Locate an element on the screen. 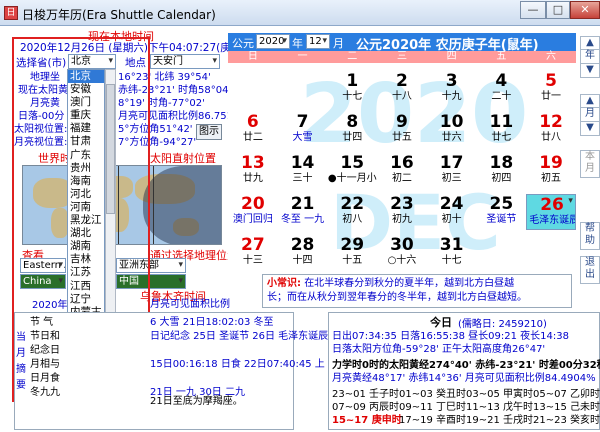 Image resolution: width=600 pixels, height=432 pixels. lunar-date: 大雪 is located at coordinates (302, 137).